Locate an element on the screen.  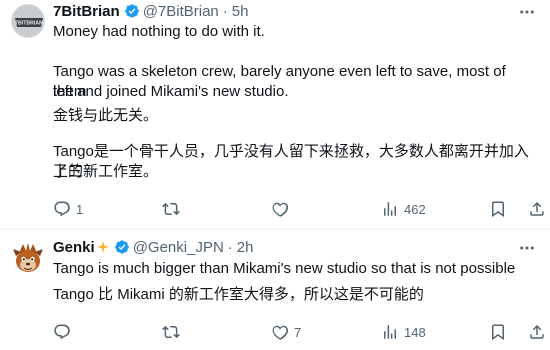
views-button: 462 is located at coordinates (403, 209).